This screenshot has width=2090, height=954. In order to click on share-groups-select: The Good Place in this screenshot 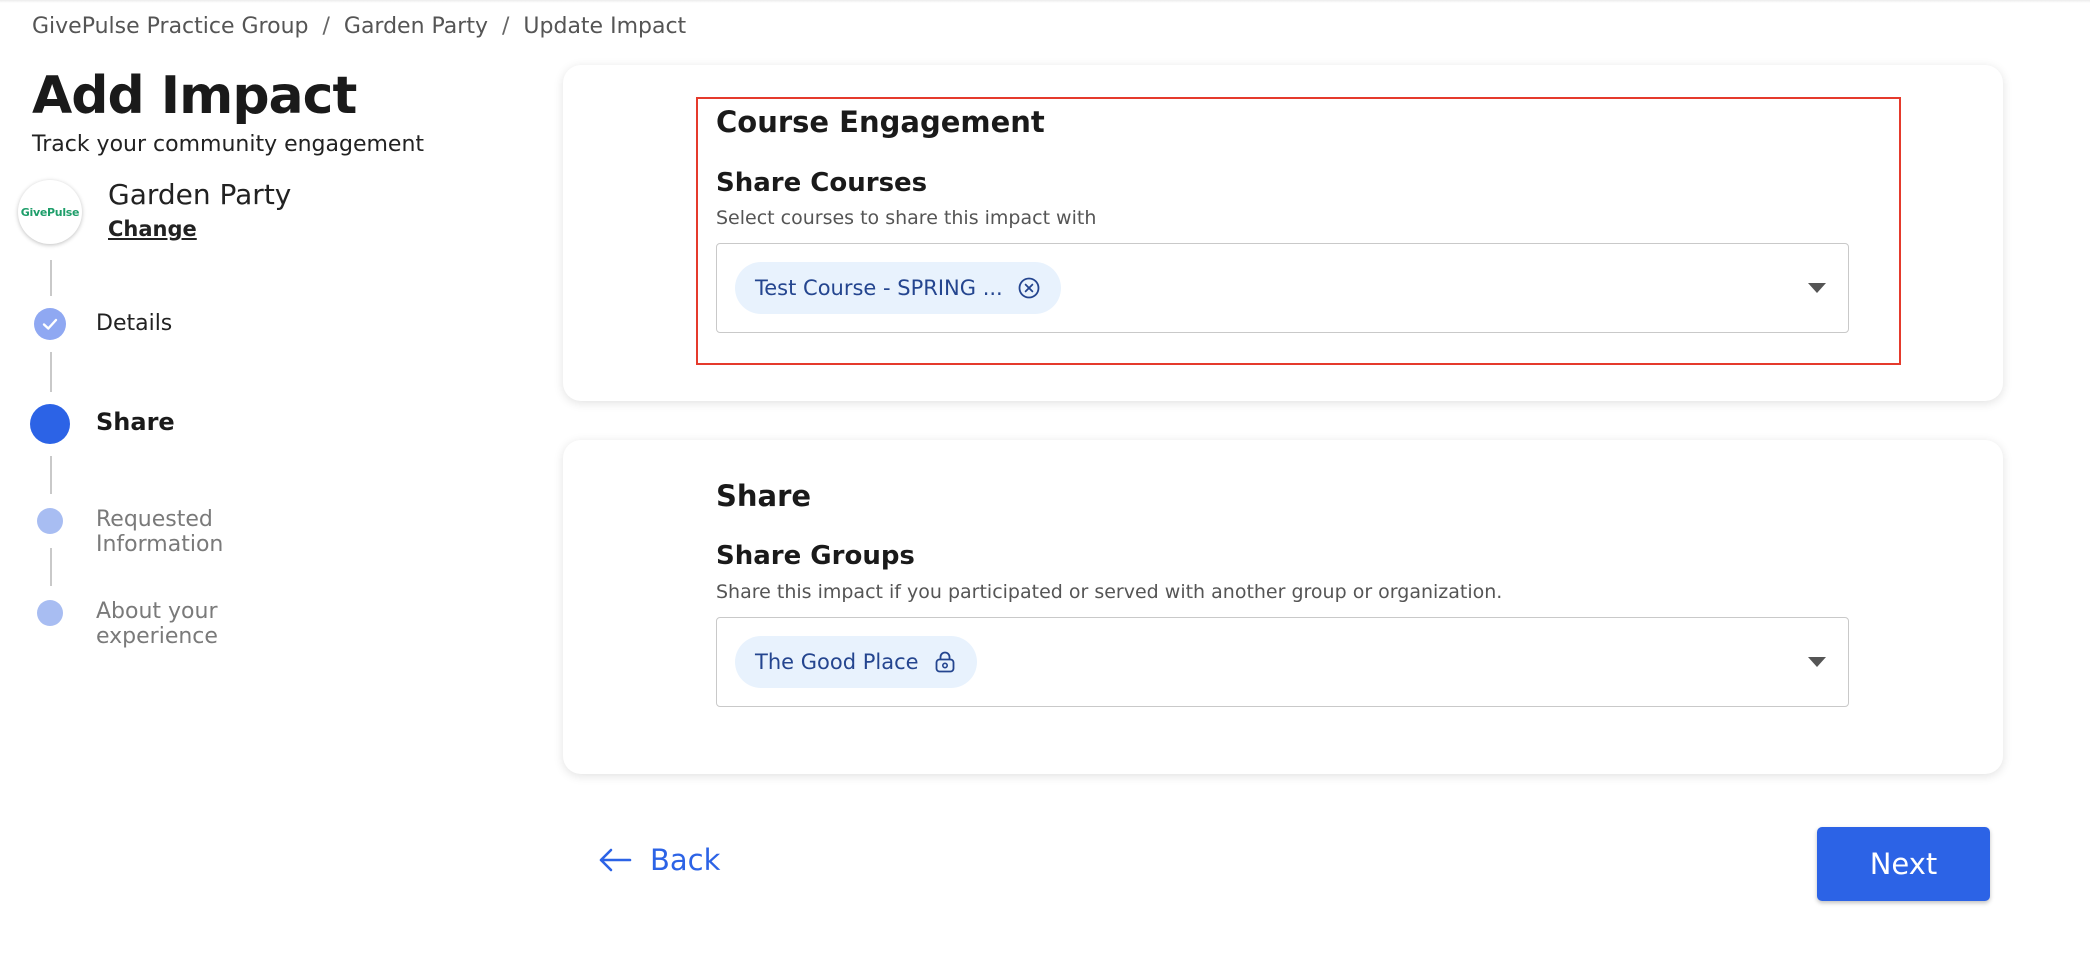, I will do `click(1282, 662)`.